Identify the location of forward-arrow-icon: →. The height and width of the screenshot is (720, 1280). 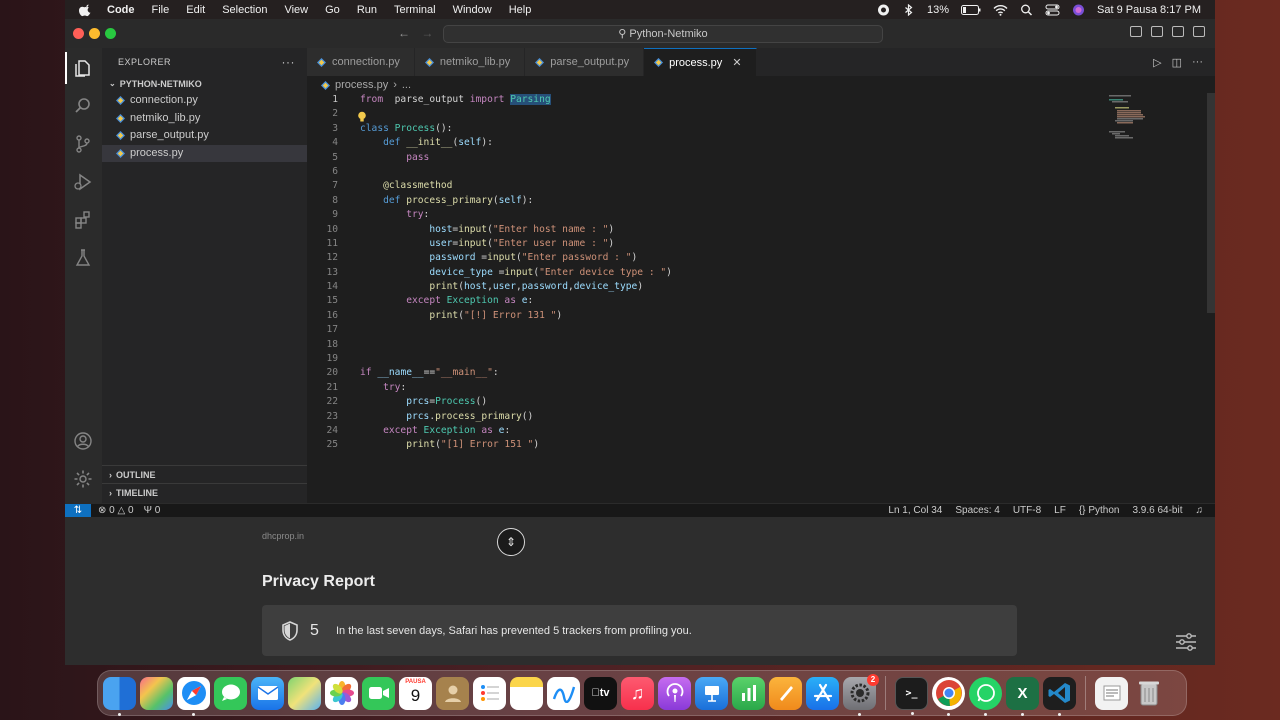
(427, 33).